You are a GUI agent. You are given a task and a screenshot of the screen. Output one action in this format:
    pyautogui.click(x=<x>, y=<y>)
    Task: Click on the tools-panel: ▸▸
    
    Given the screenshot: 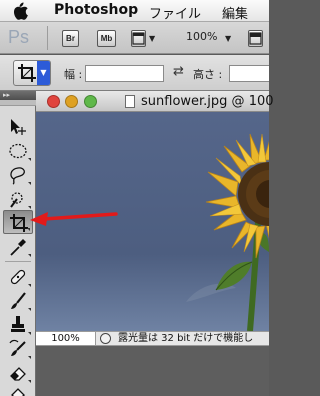 What is the action you would take?
    pyautogui.click(x=18, y=243)
    